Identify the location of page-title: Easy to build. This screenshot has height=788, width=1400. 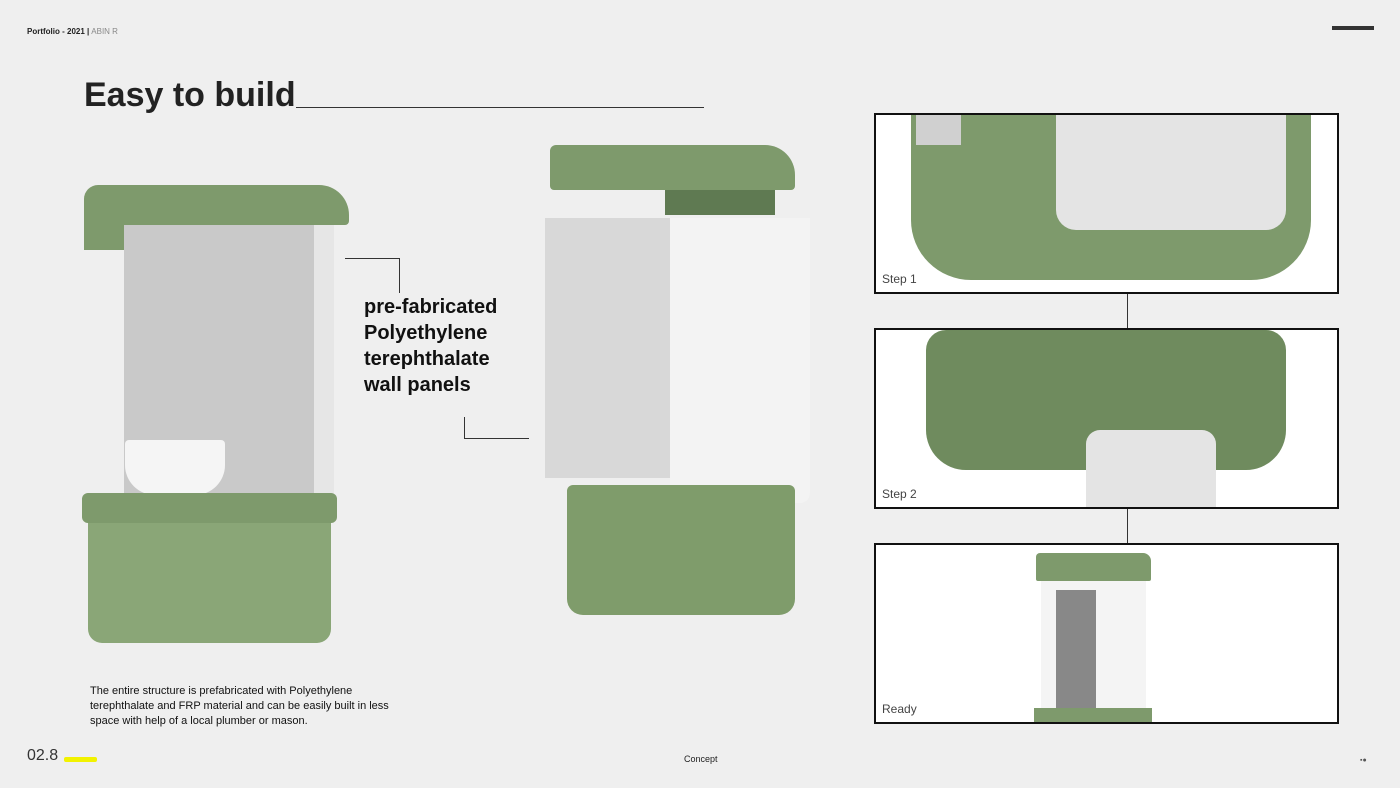
(190, 95).